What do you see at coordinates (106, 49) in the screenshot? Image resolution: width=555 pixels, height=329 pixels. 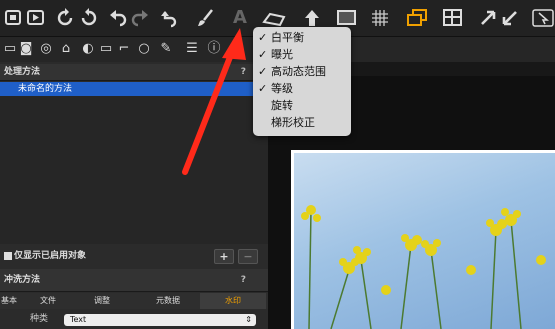 I see `lens-icon: ▭` at bounding box center [106, 49].